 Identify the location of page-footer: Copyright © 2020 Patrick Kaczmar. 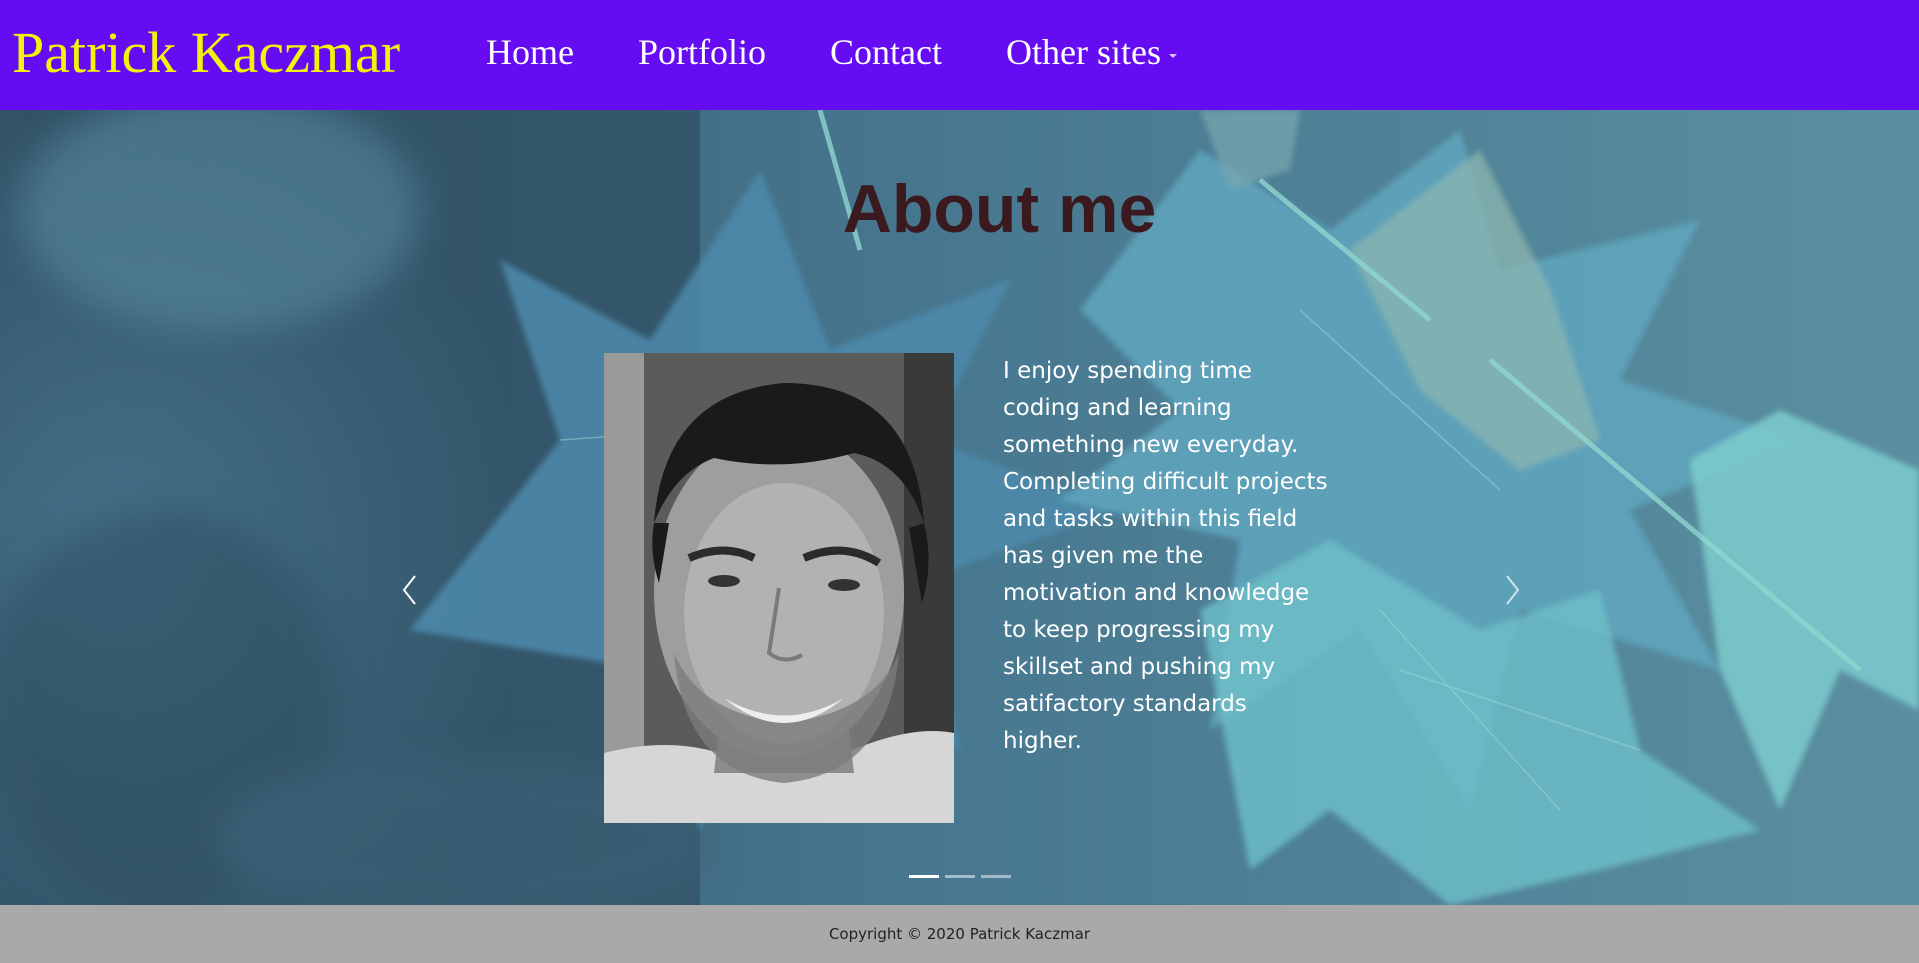
(959, 934).